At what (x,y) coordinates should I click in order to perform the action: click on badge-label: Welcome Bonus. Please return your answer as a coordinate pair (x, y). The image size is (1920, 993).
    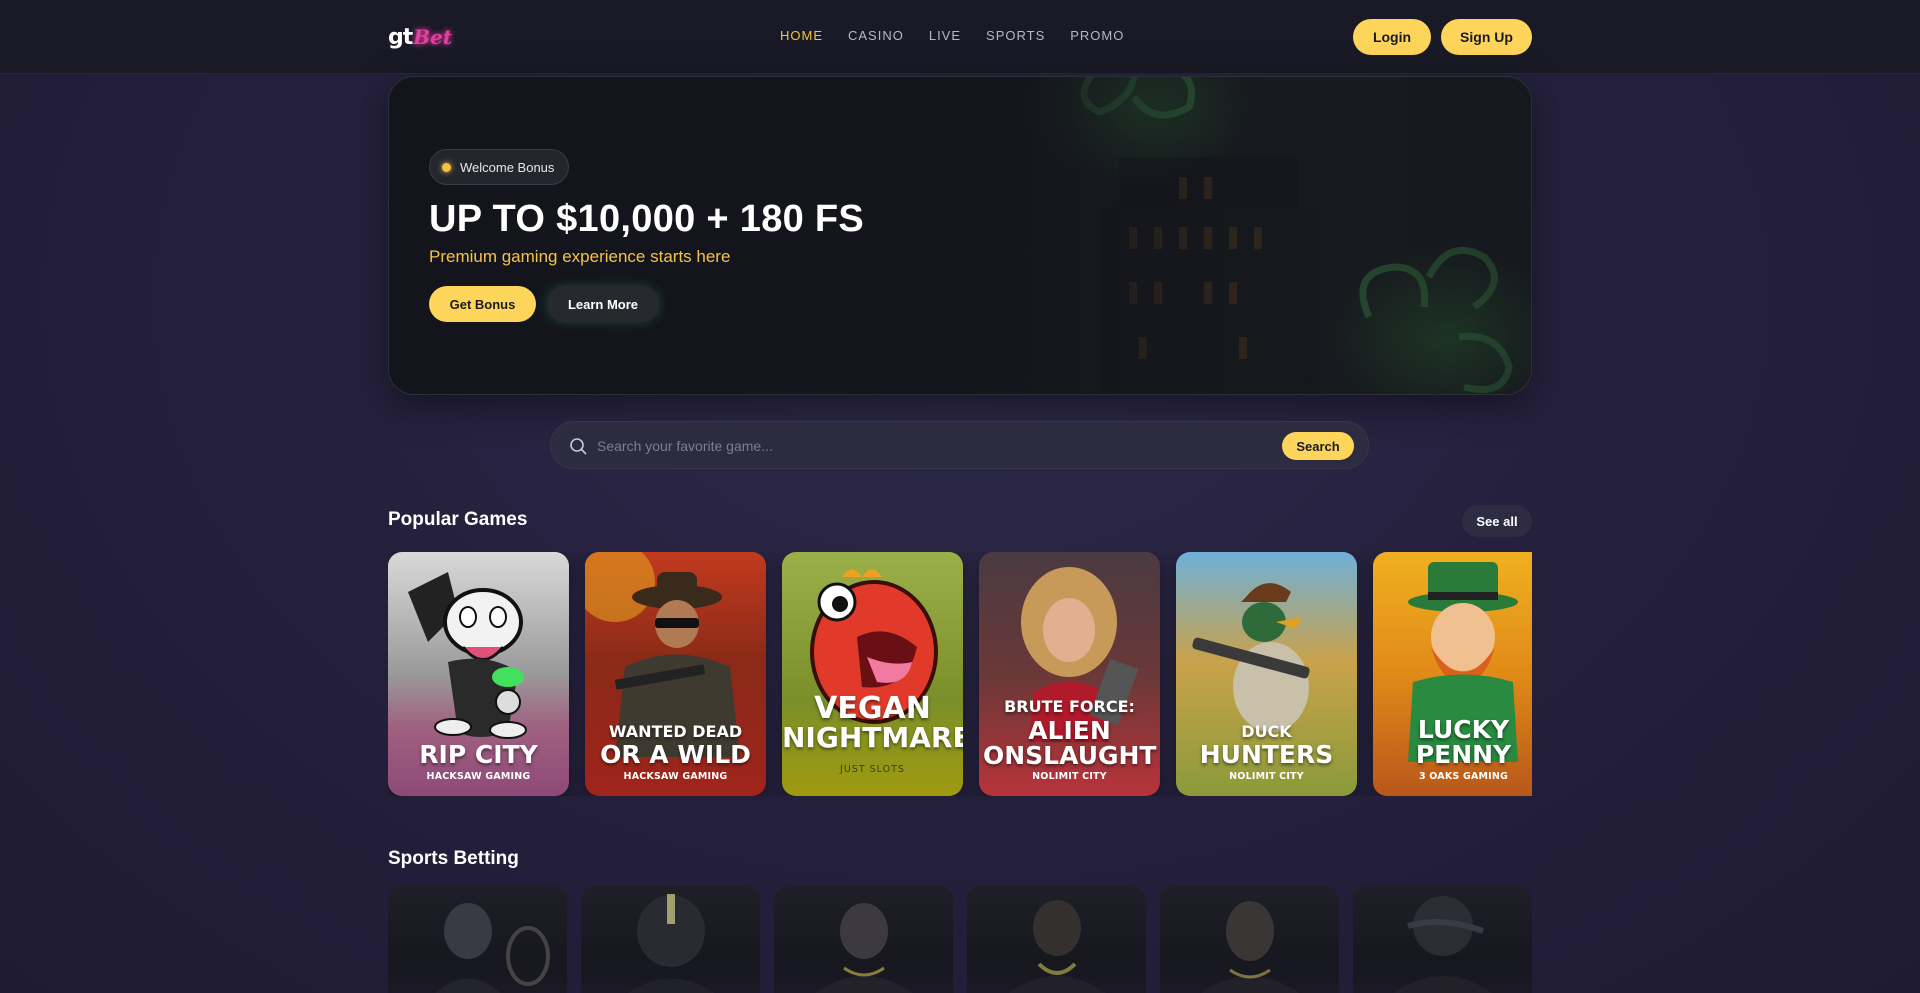
    Looking at the image, I should click on (507, 167).